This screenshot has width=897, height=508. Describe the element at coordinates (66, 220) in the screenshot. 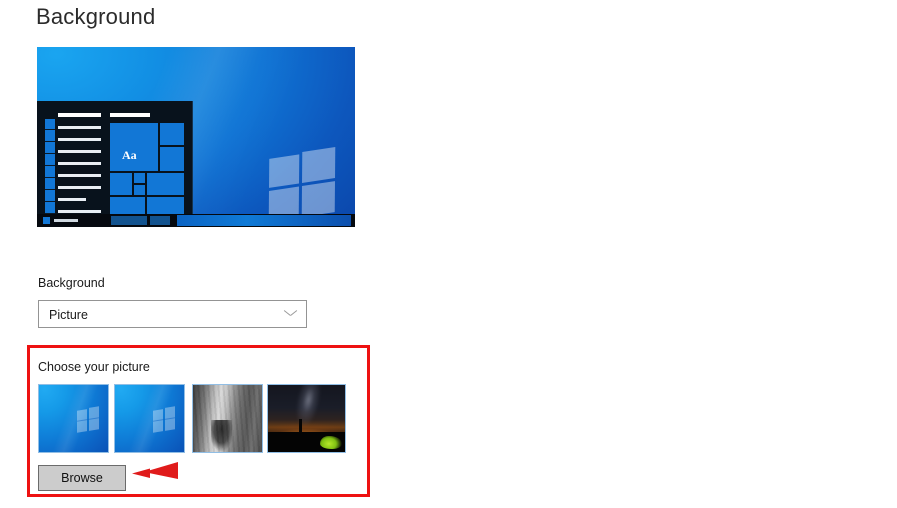

I see `search-box-mock` at that location.